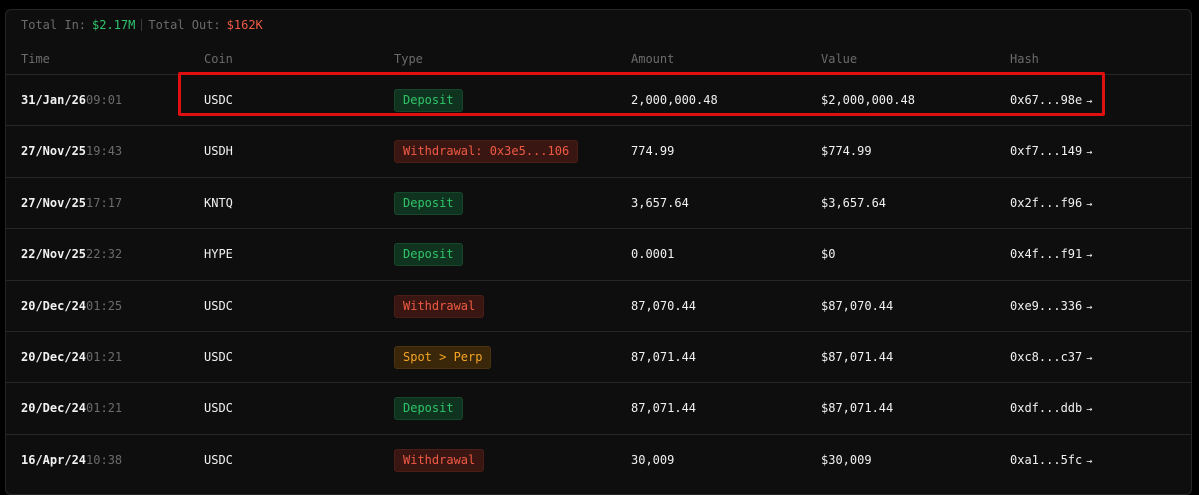 This screenshot has height=495, width=1199. I want to click on total-out-label: Total Out:, so click(184, 25).